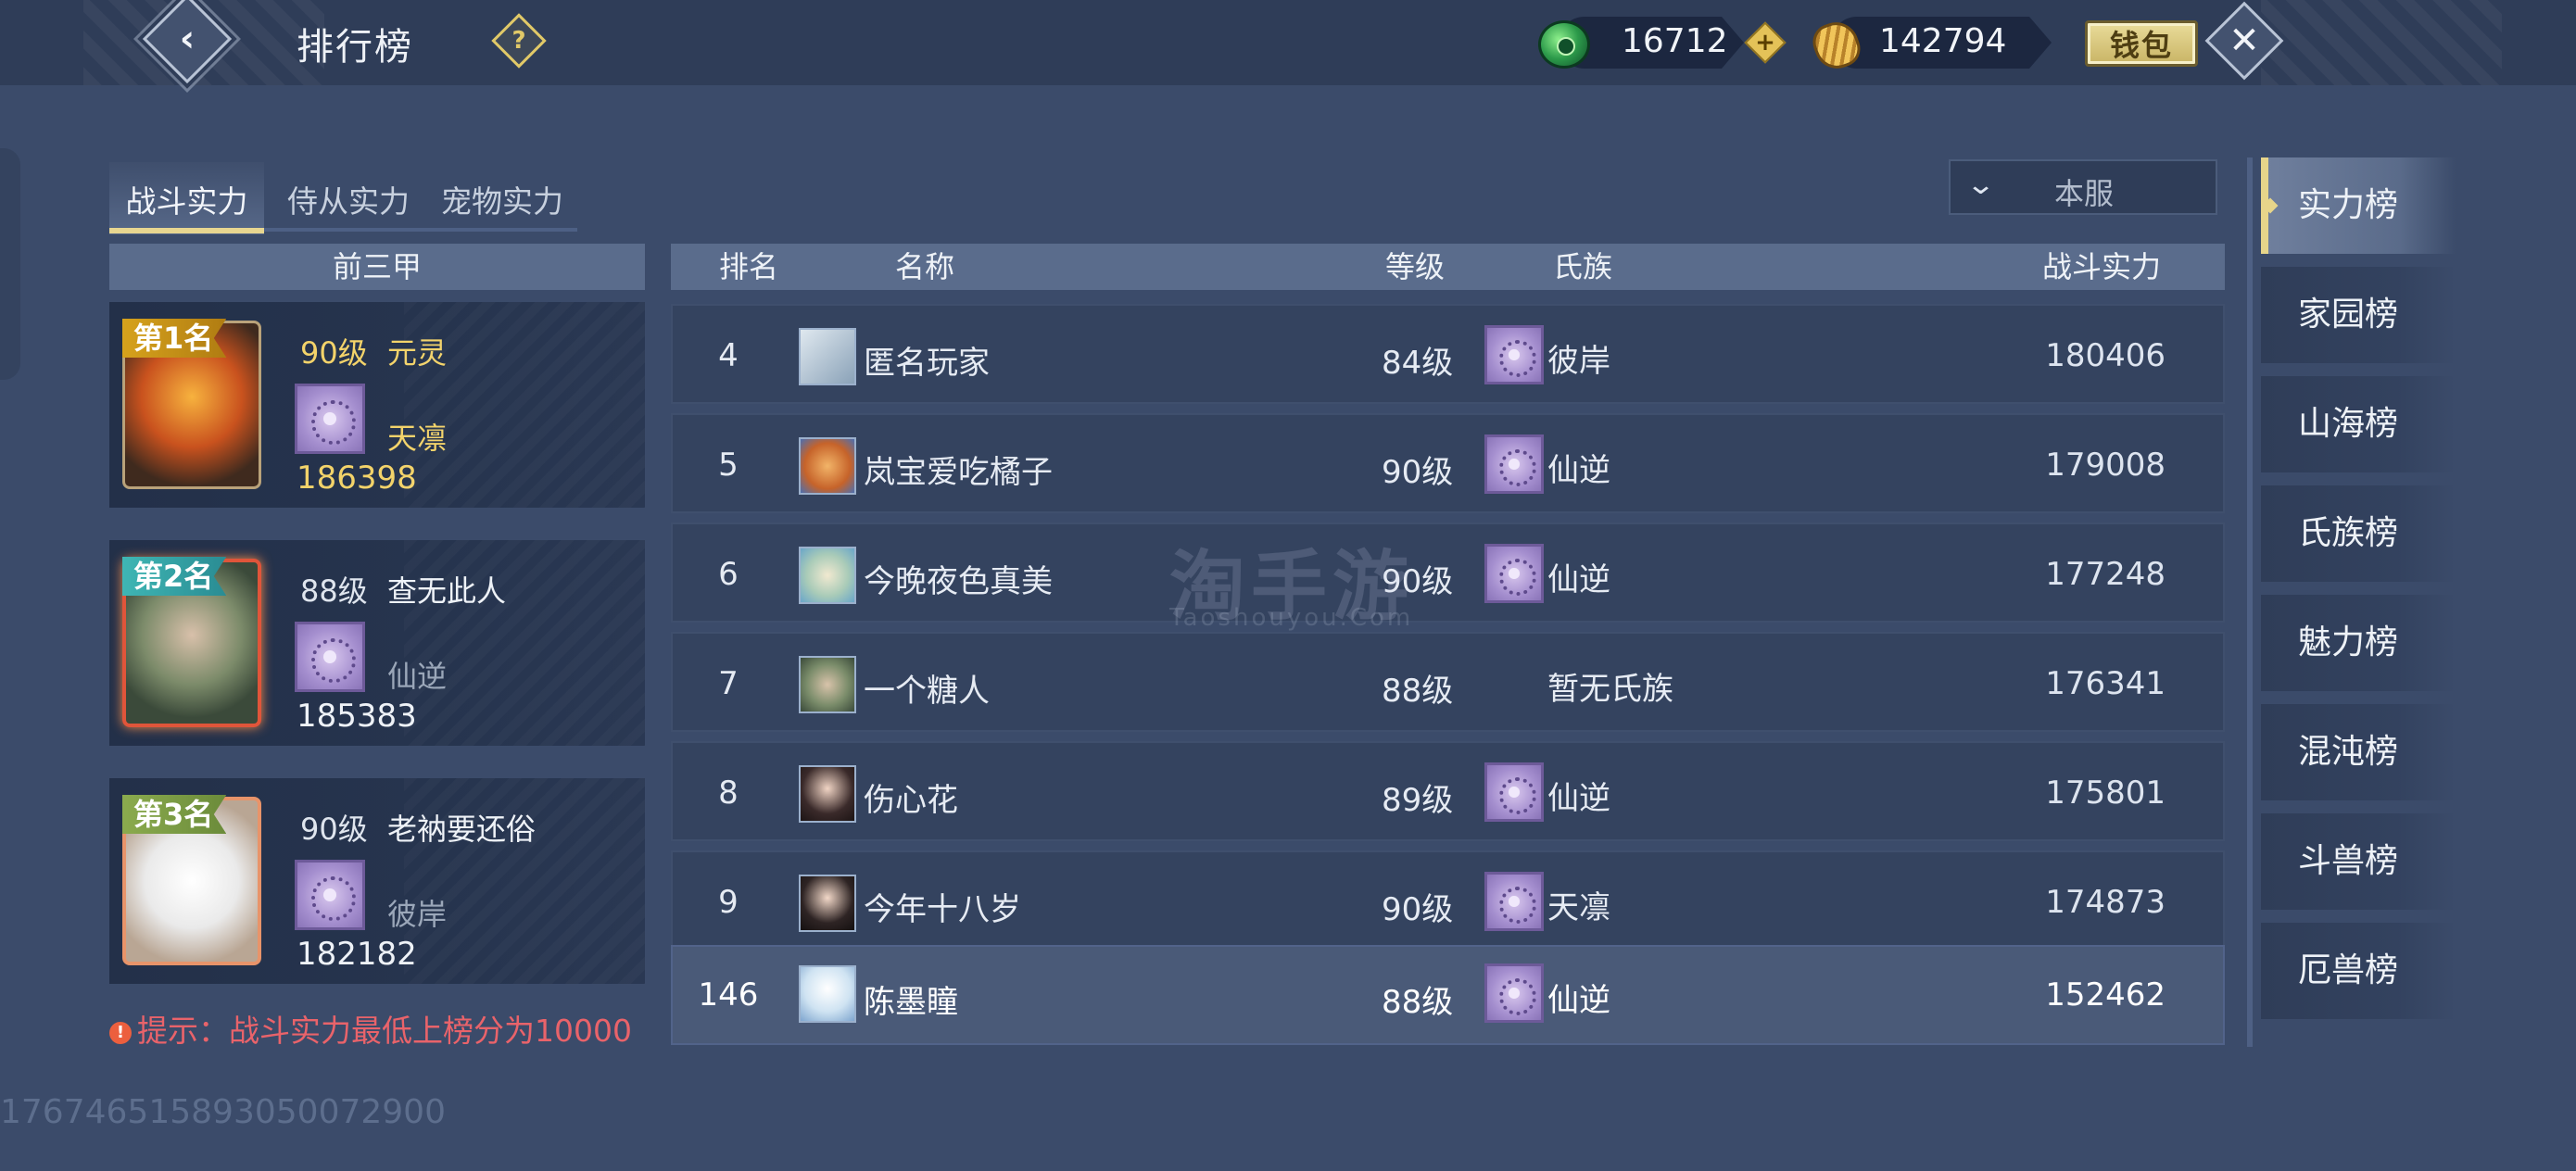  Describe the element at coordinates (357, 955) in the screenshot. I see `combat-power: 182182` at that location.